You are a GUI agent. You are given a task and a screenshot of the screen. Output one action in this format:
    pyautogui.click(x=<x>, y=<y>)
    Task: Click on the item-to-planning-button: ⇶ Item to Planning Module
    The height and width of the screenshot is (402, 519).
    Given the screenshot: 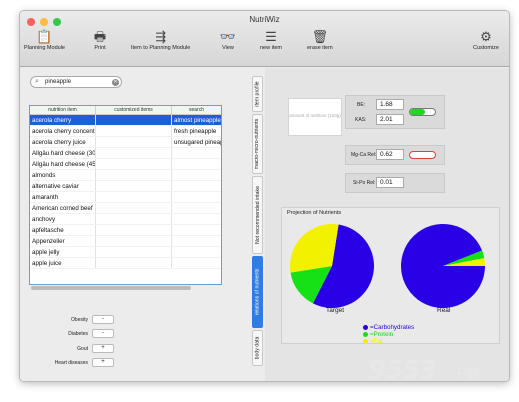 What is the action you would take?
    pyautogui.click(x=161, y=39)
    